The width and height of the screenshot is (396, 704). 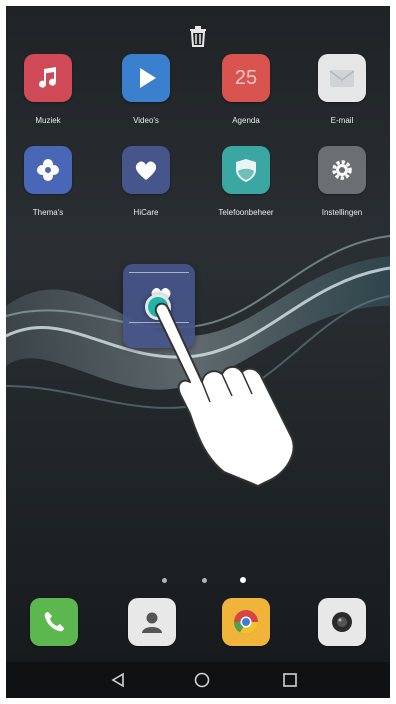 I want to click on app-calendar: 25 Agenda, so click(x=246, y=90).